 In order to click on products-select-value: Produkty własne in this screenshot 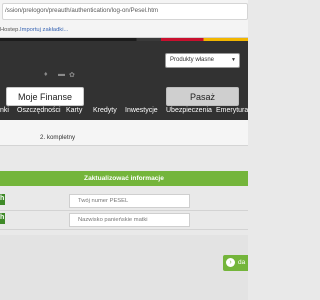, I will do `click(192, 60)`.